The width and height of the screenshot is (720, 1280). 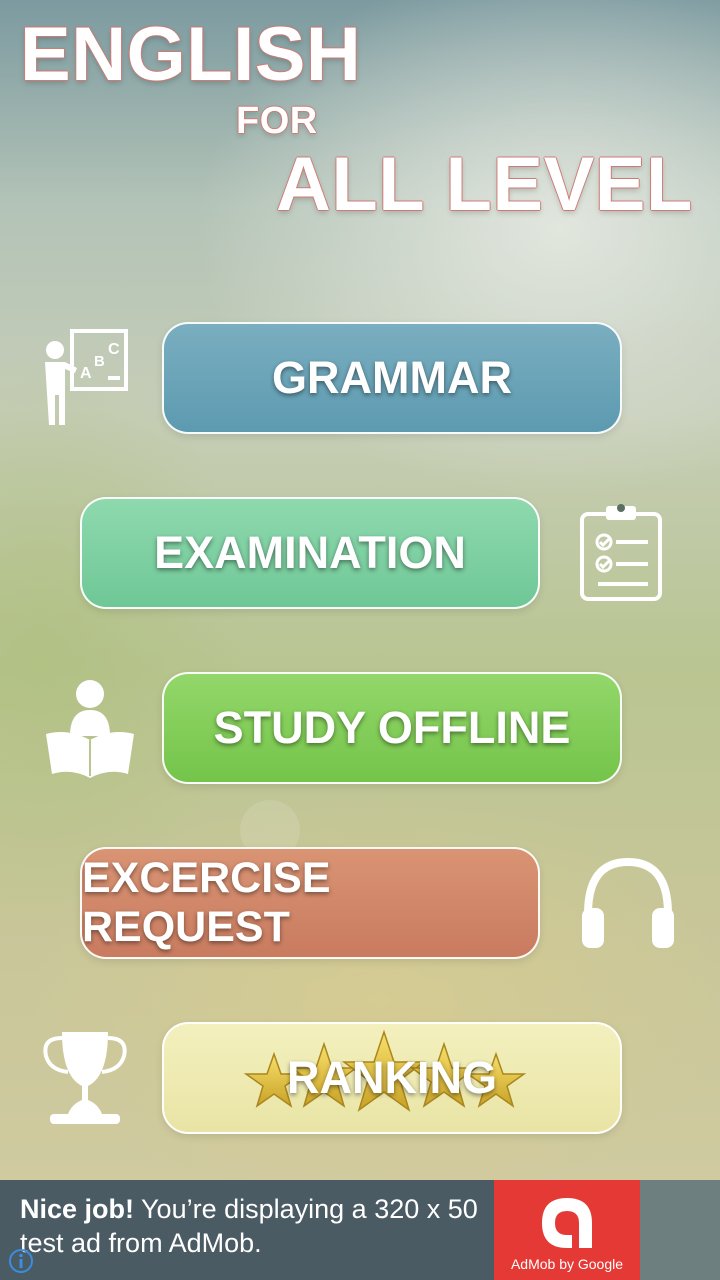 I want to click on svg-text: B, so click(x=99, y=361).